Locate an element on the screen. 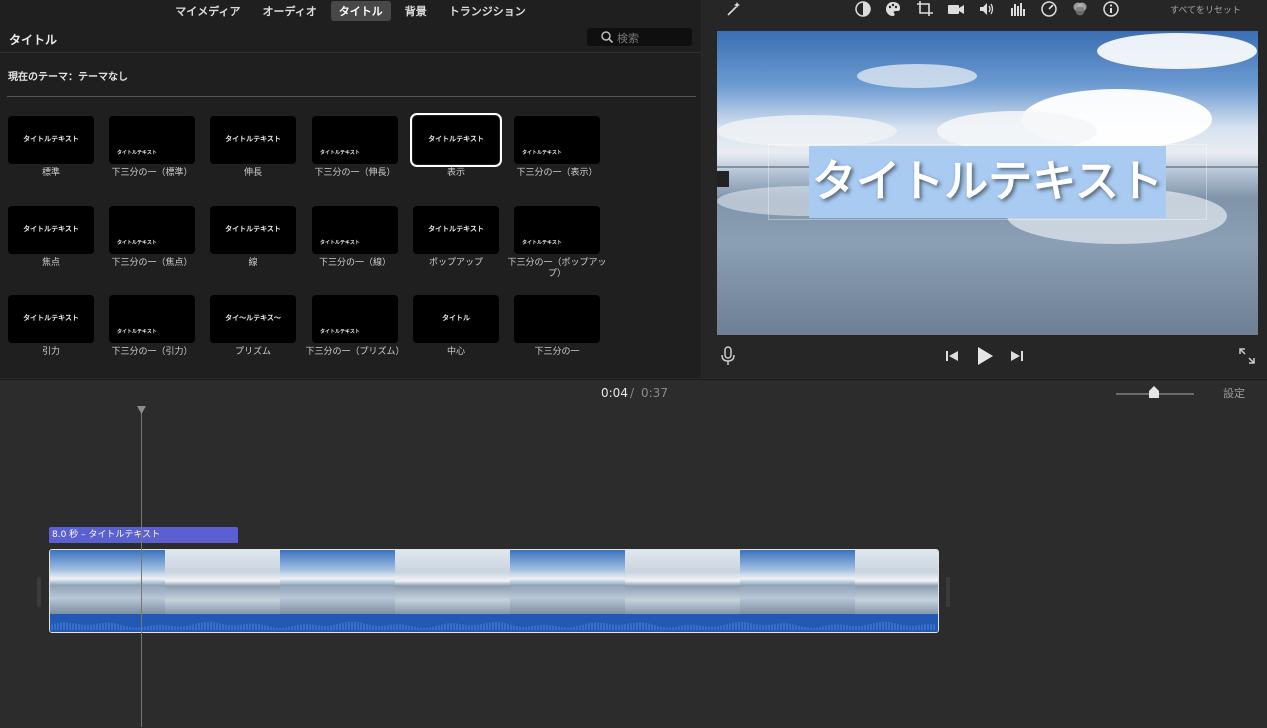 The width and height of the screenshot is (1267, 728). color-palette-icon is located at coordinates (893, 9).